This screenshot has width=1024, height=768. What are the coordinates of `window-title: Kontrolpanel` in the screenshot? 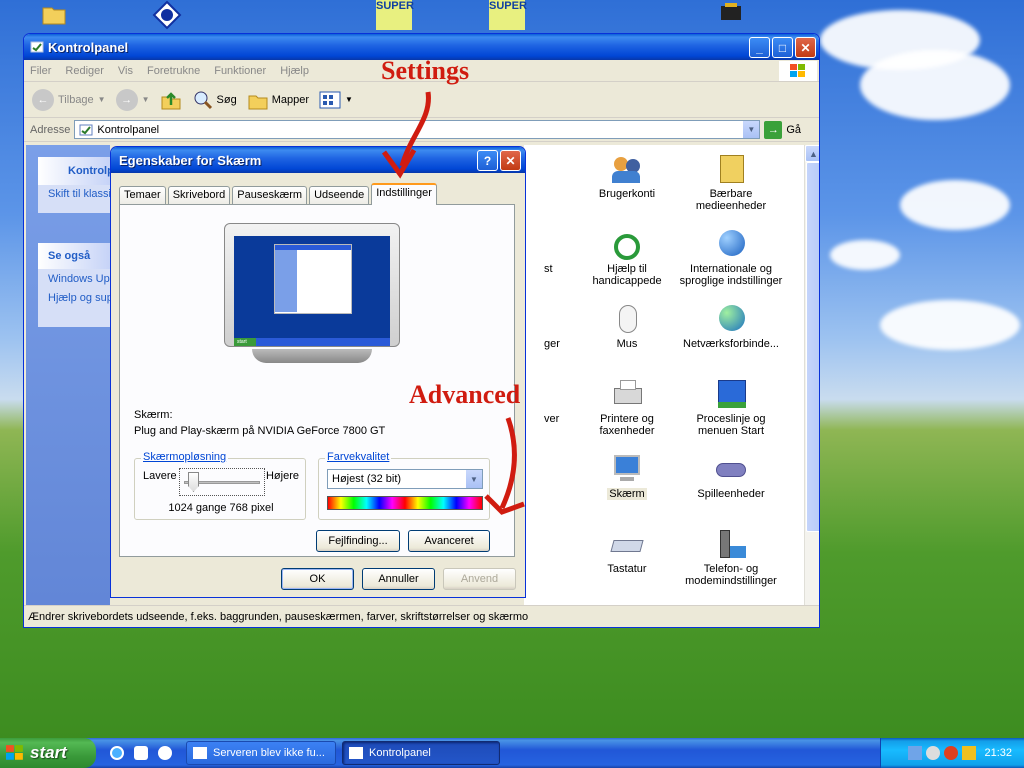 It's located at (88, 47).